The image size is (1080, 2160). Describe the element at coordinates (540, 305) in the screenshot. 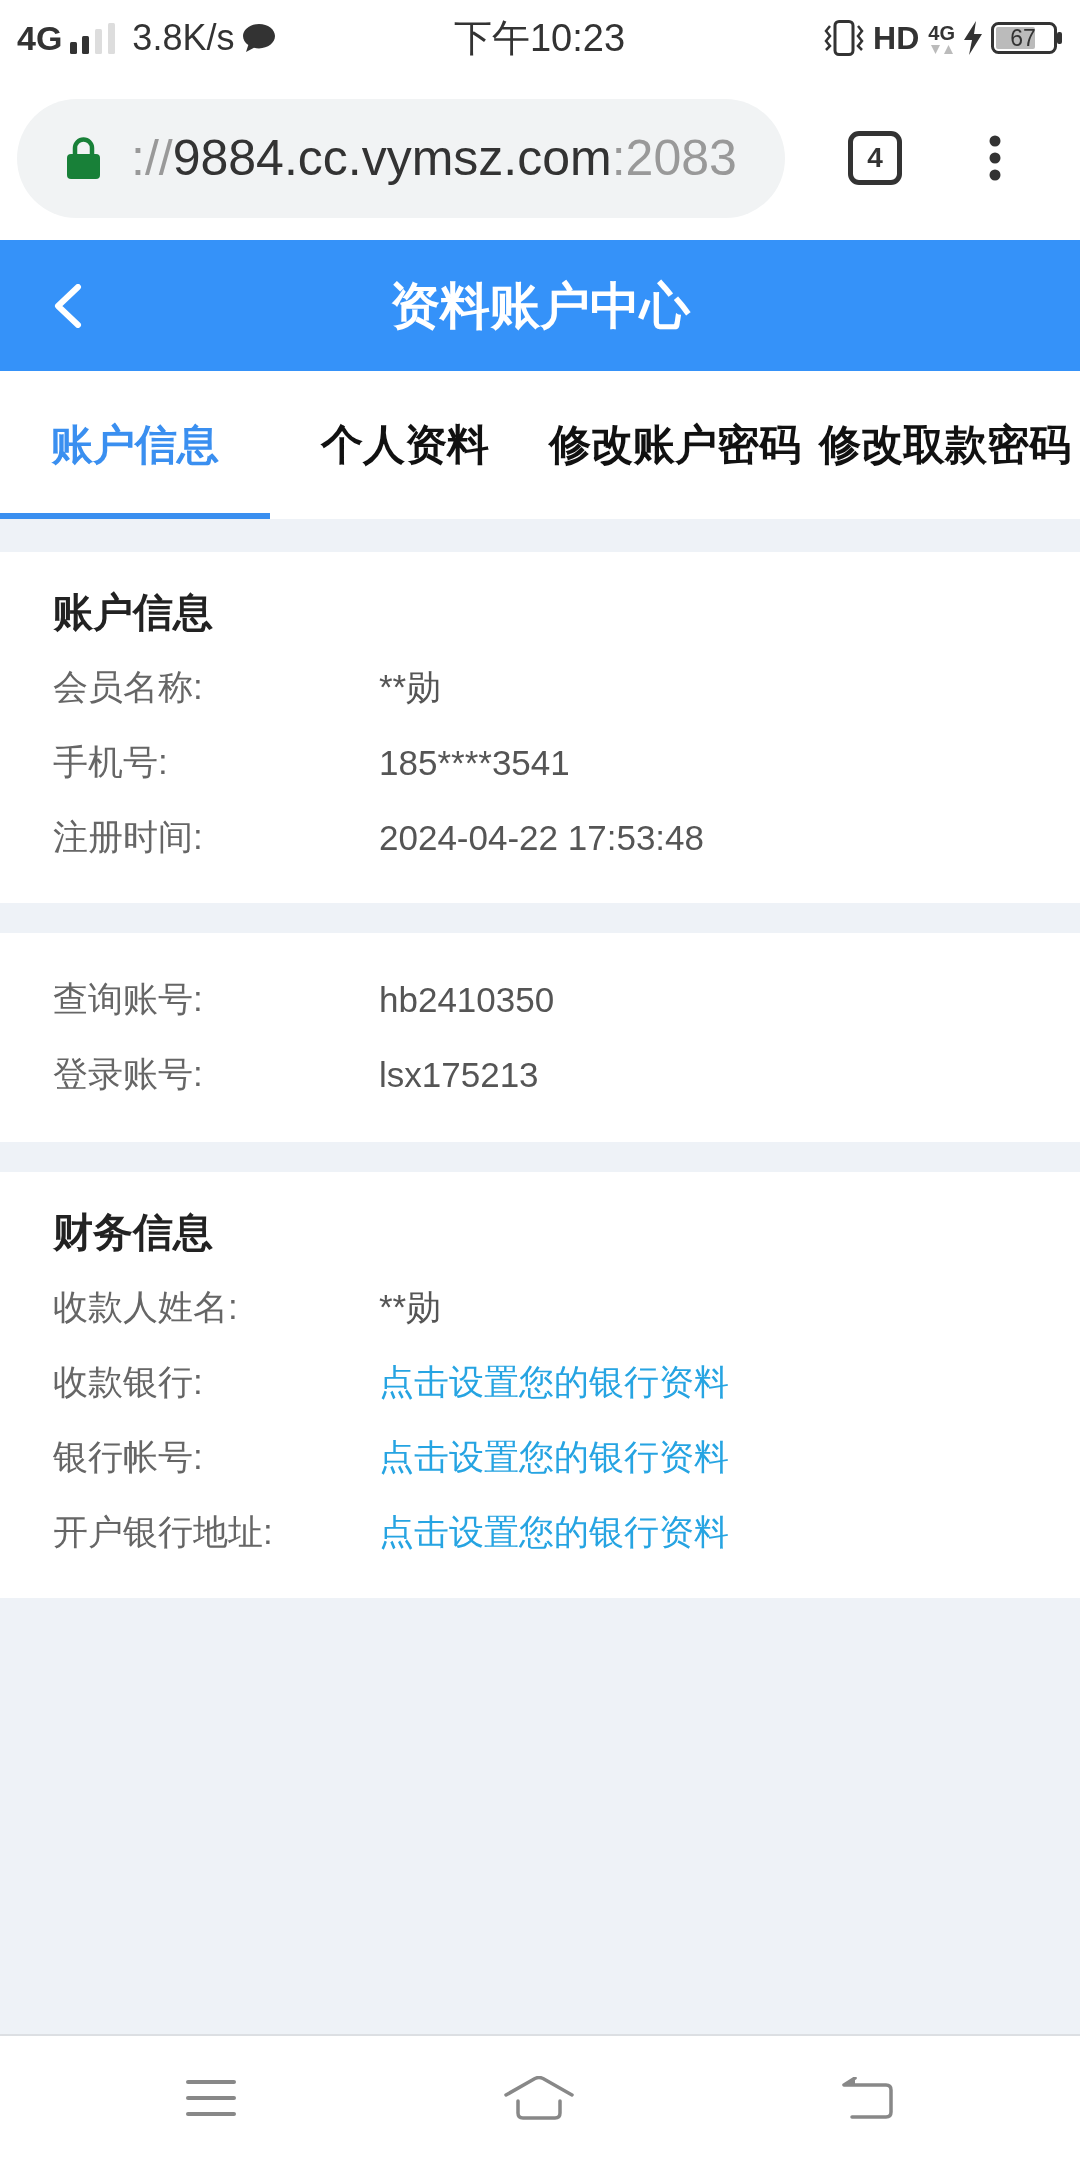

I see `page-title: 资料账户中心` at that location.